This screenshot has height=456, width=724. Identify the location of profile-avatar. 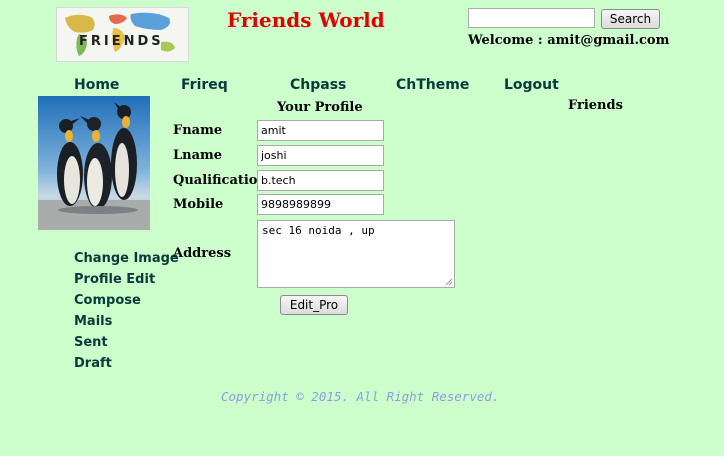
(94, 163).